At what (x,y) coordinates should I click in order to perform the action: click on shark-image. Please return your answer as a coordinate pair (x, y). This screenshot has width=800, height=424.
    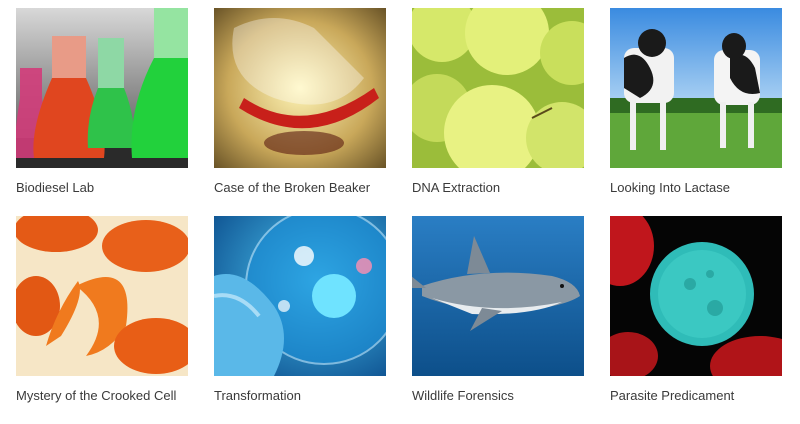
    Looking at the image, I should click on (498, 296).